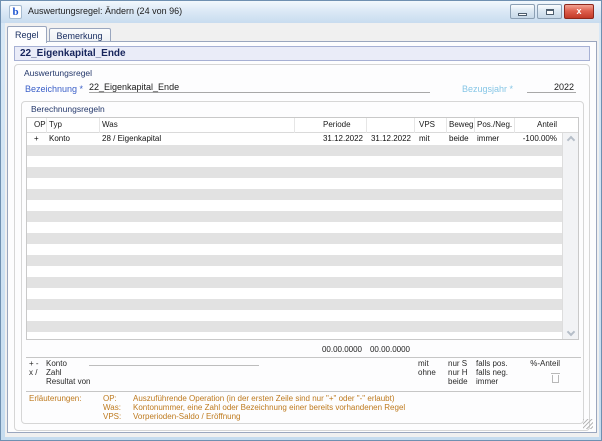 This screenshot has width=602, height=441. I want to click on cell-beweg: beide, so click(459, 138).